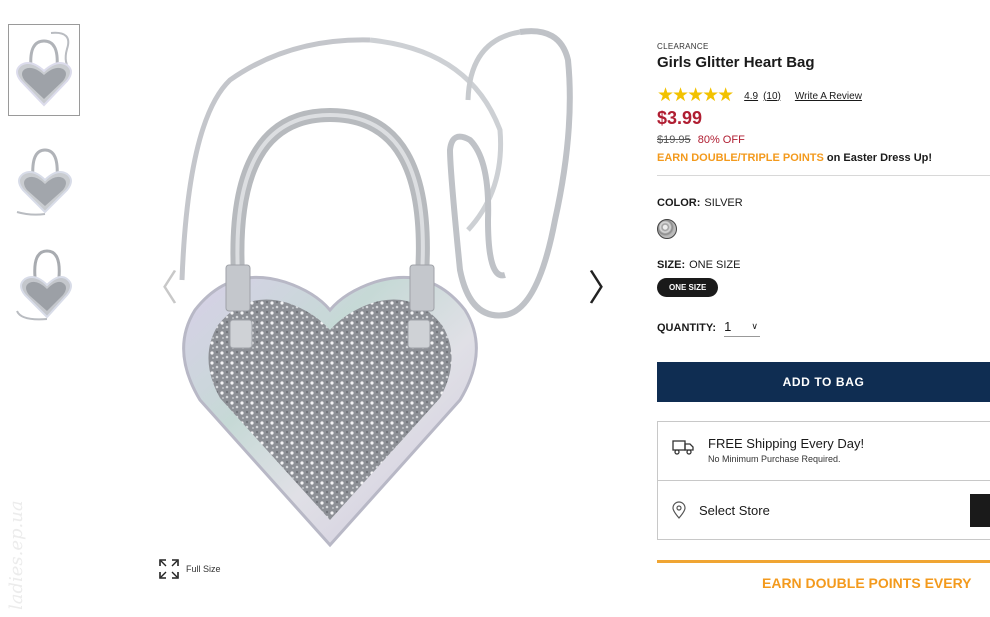 This screenshot has width=990, height=617. What do you see at coordinates (786, 443) in the screenshot?
I see `shipping-title: FREE Shipping Every Day!` at bounding box center [786, 443].